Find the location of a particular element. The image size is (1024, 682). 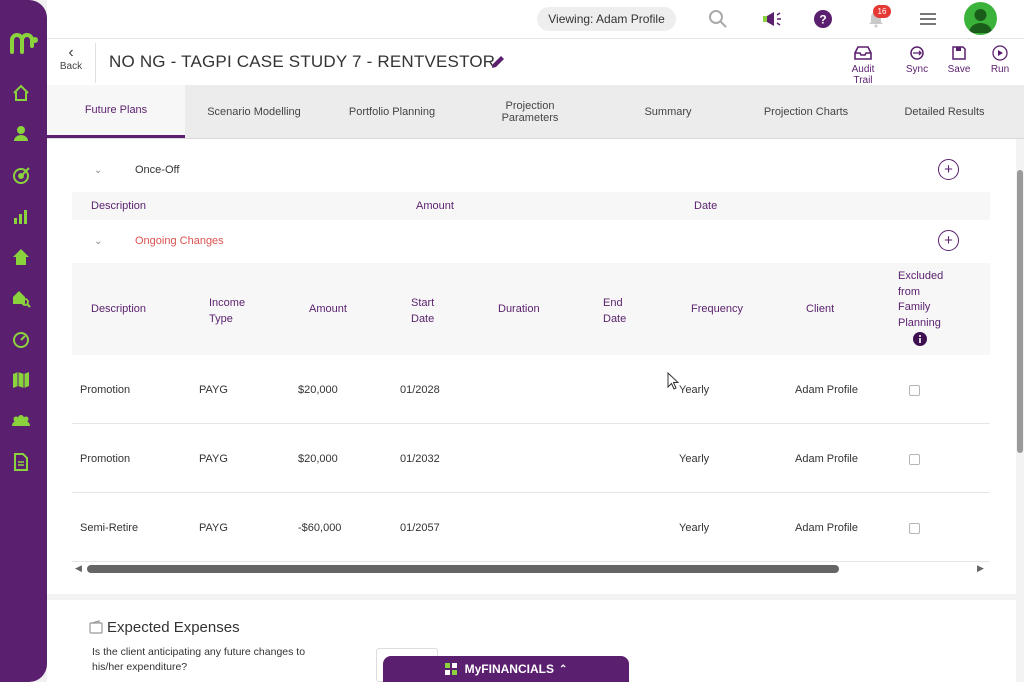

bar-chart-icon is located at coordinates (21, 216).